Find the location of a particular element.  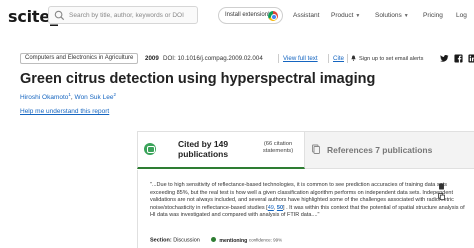

cite-link: Cite is located at coordinates (338, 58).